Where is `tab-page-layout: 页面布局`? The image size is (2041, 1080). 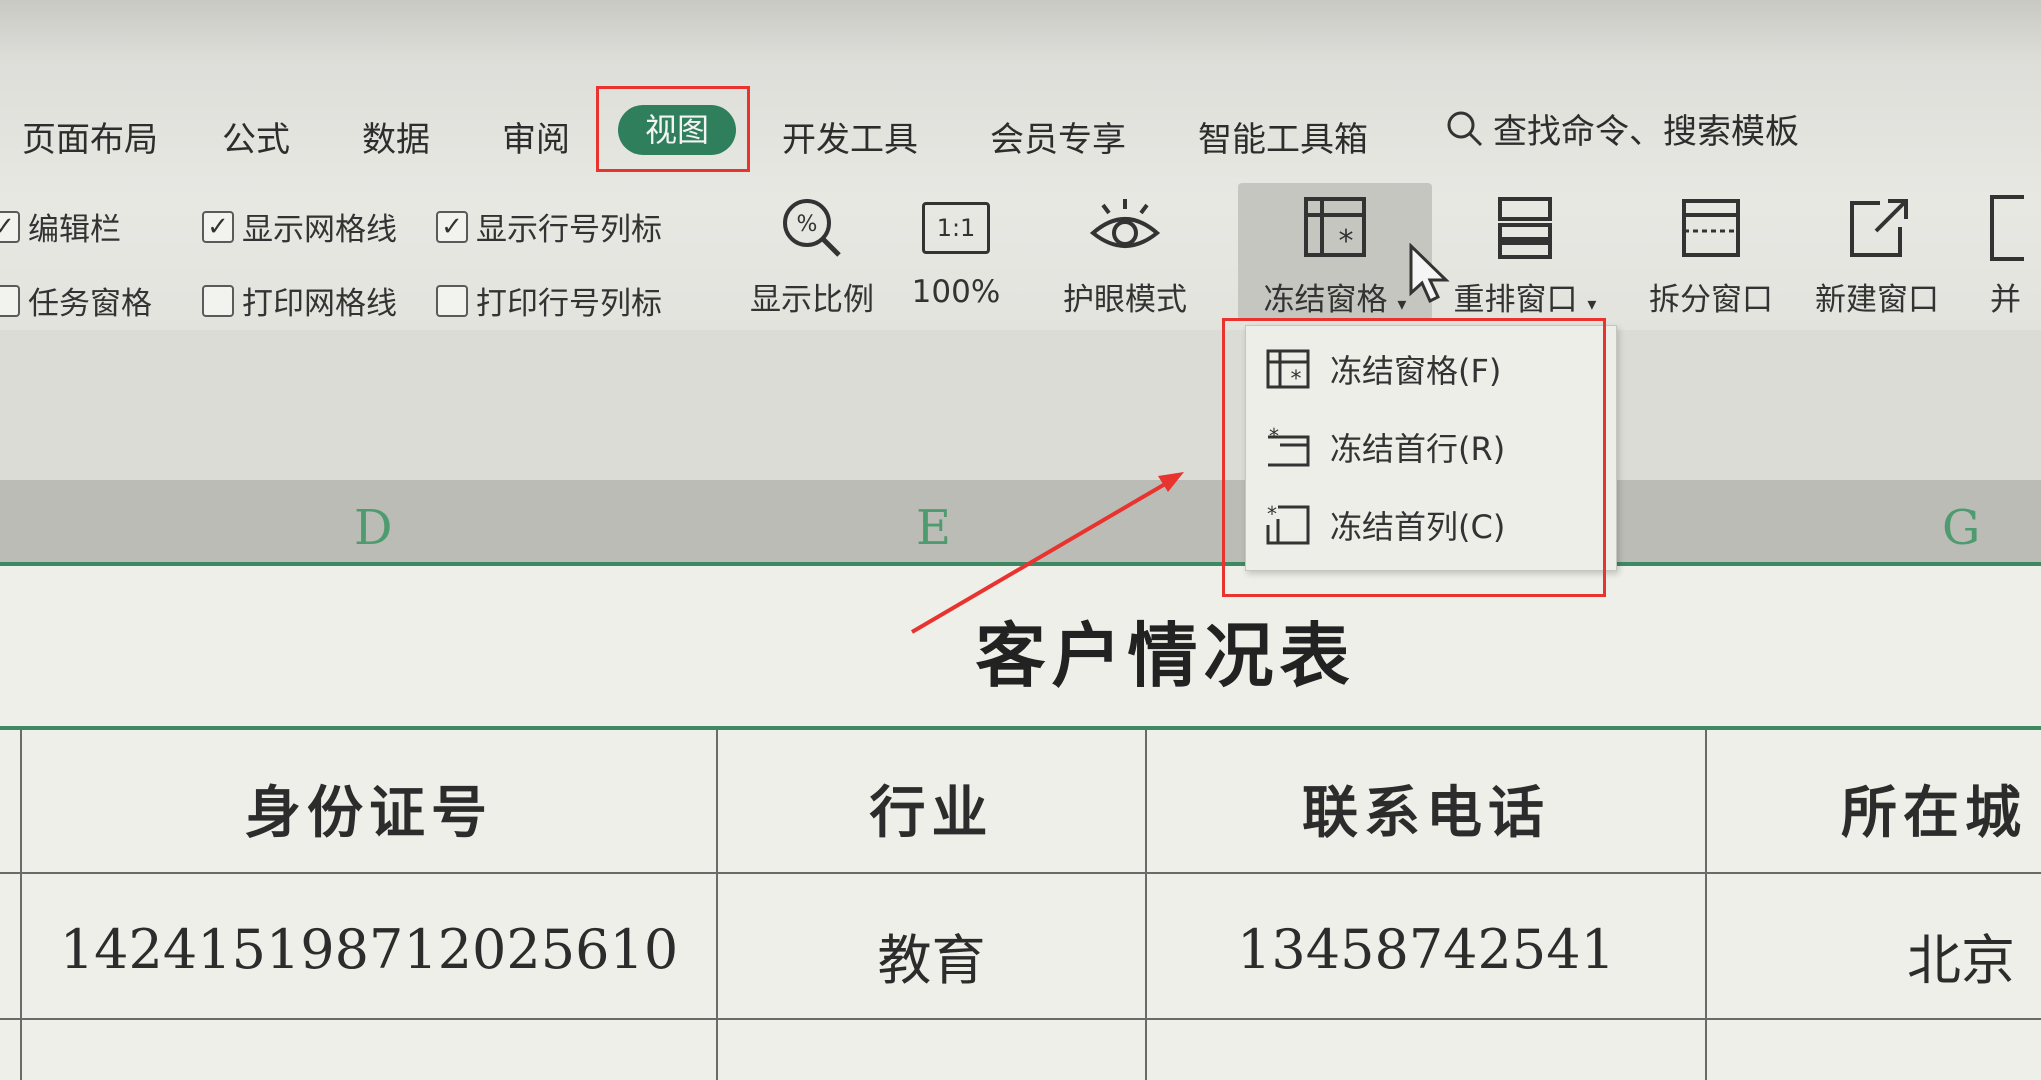
tab-page-layout: 页面布局 is located at coordinates (90, 136).